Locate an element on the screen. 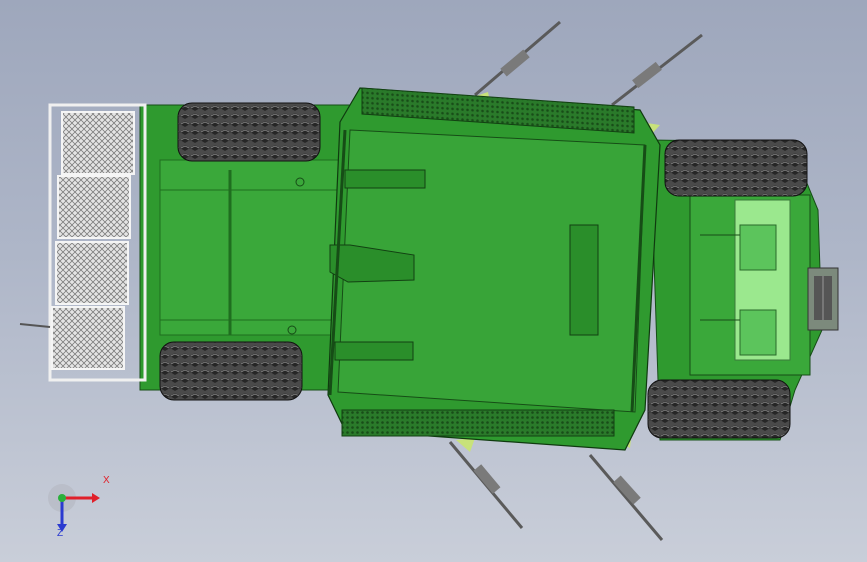 The width and height of the screenshot is (867, 562). z-axis-label: Z is located at coordinates (60, 533).